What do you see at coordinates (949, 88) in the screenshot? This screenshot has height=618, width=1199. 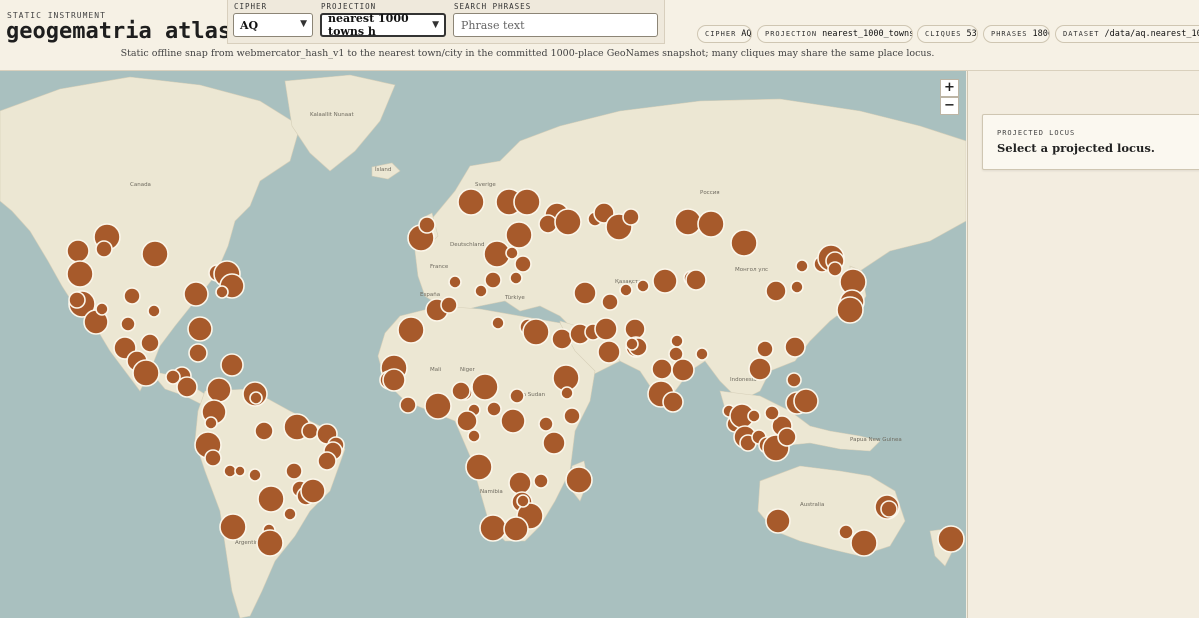 I see `zoom-in-button: +` at bounding box center [949, 88].